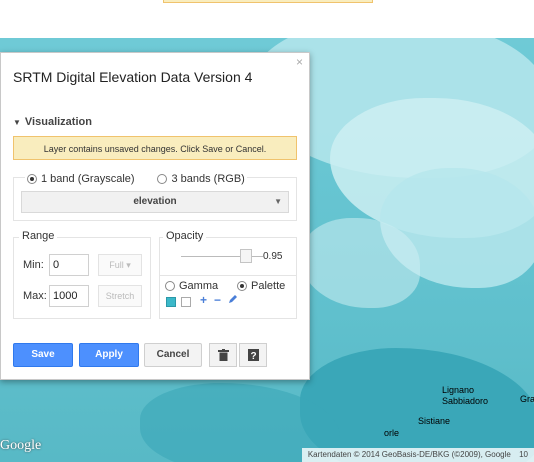  Describe the element at coordinates (203, 300) in the screenshot. I see `add-color-icon: +` at that location.